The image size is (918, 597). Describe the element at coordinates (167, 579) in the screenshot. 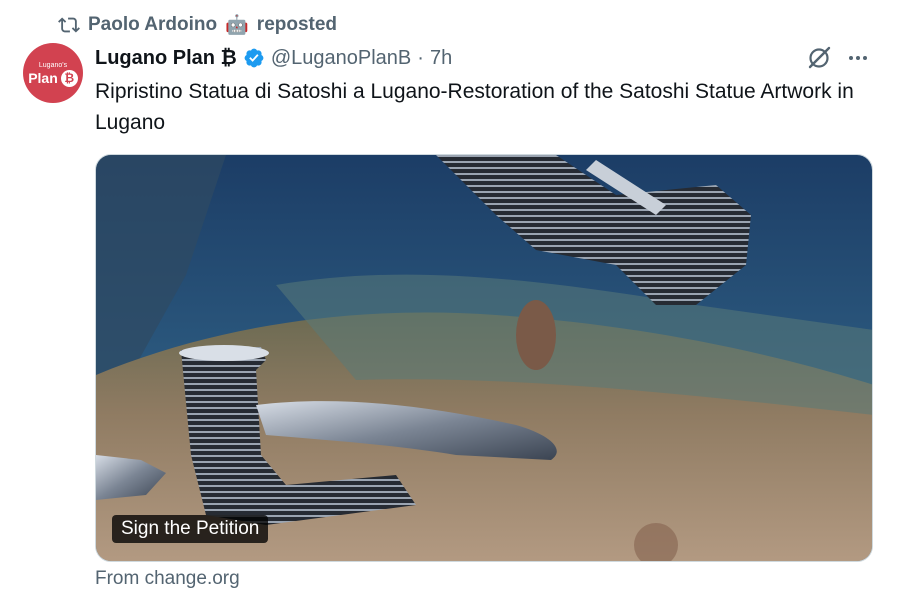

I see `card-source-domain: From change.org` at that location.